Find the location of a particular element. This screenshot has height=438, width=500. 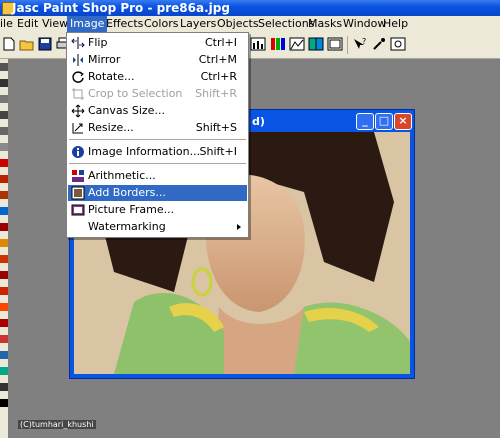

levels-icon is located at coordinates (297, 44).